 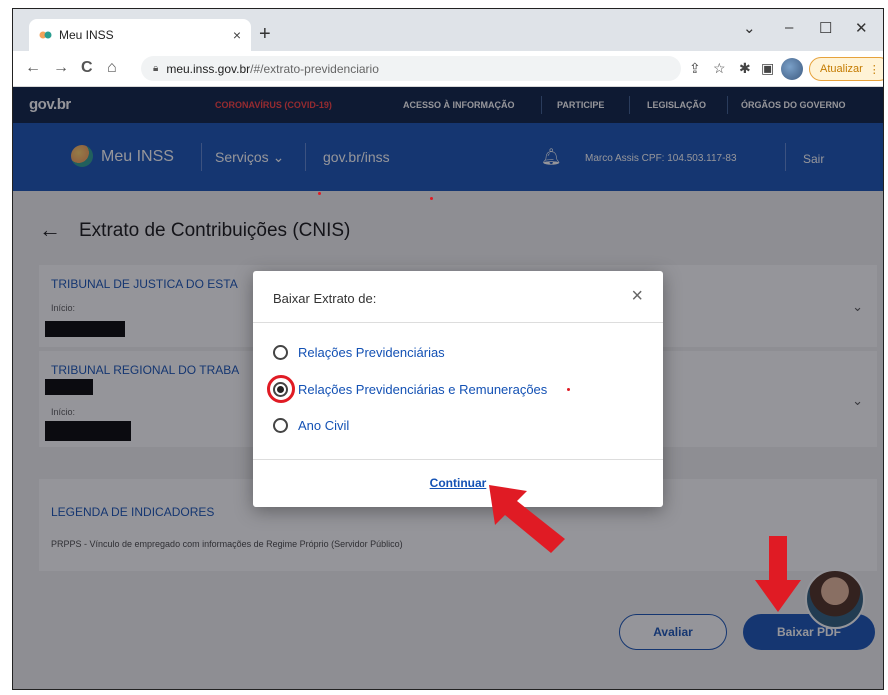 I want to click on modal-divider, so click(x=458, y=459).